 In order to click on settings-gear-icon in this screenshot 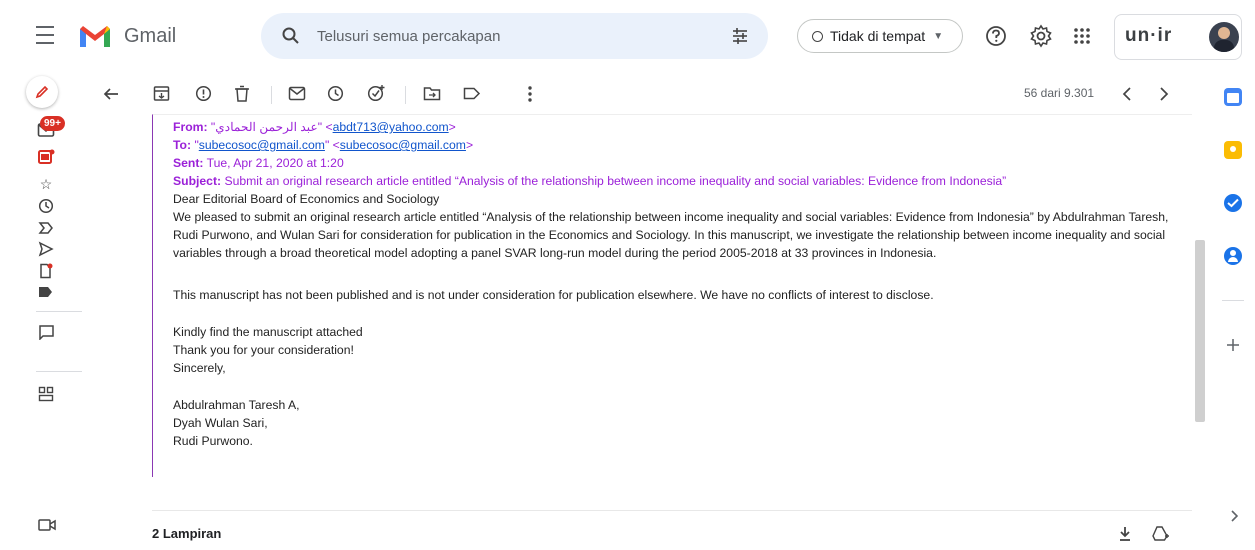, I will do `click(1041, 36)`.